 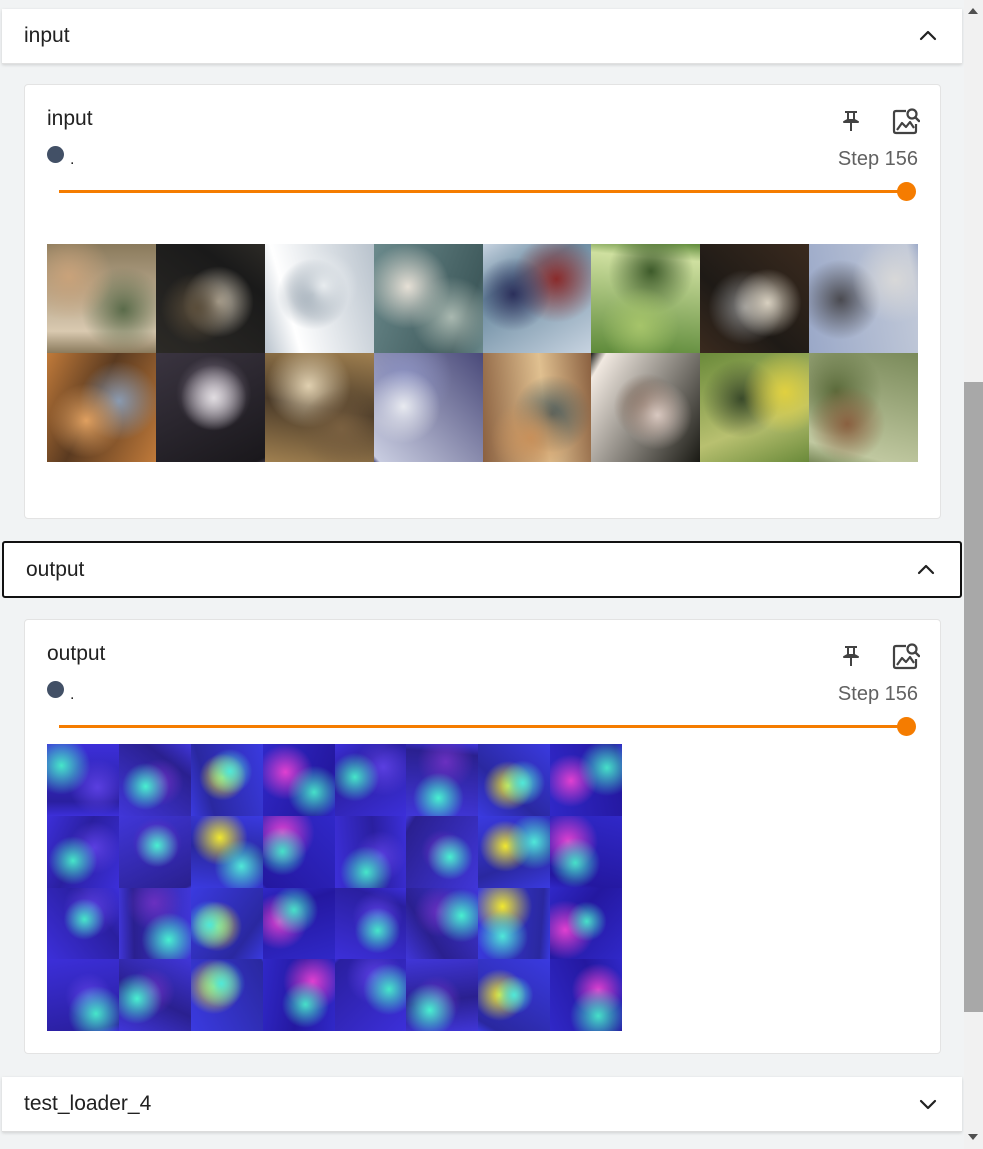 I want to click on scroll-down-arrow-icon, so click(x=973, y=1137).